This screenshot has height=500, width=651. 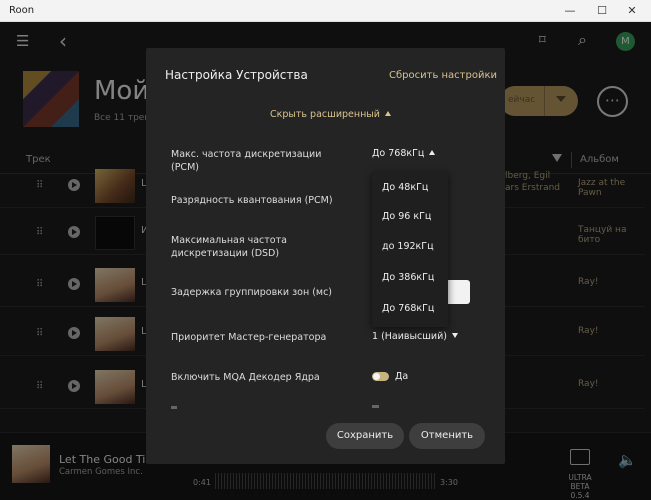 I want to click on mqa-decoder-value: Да, so click(x=402, y=376).